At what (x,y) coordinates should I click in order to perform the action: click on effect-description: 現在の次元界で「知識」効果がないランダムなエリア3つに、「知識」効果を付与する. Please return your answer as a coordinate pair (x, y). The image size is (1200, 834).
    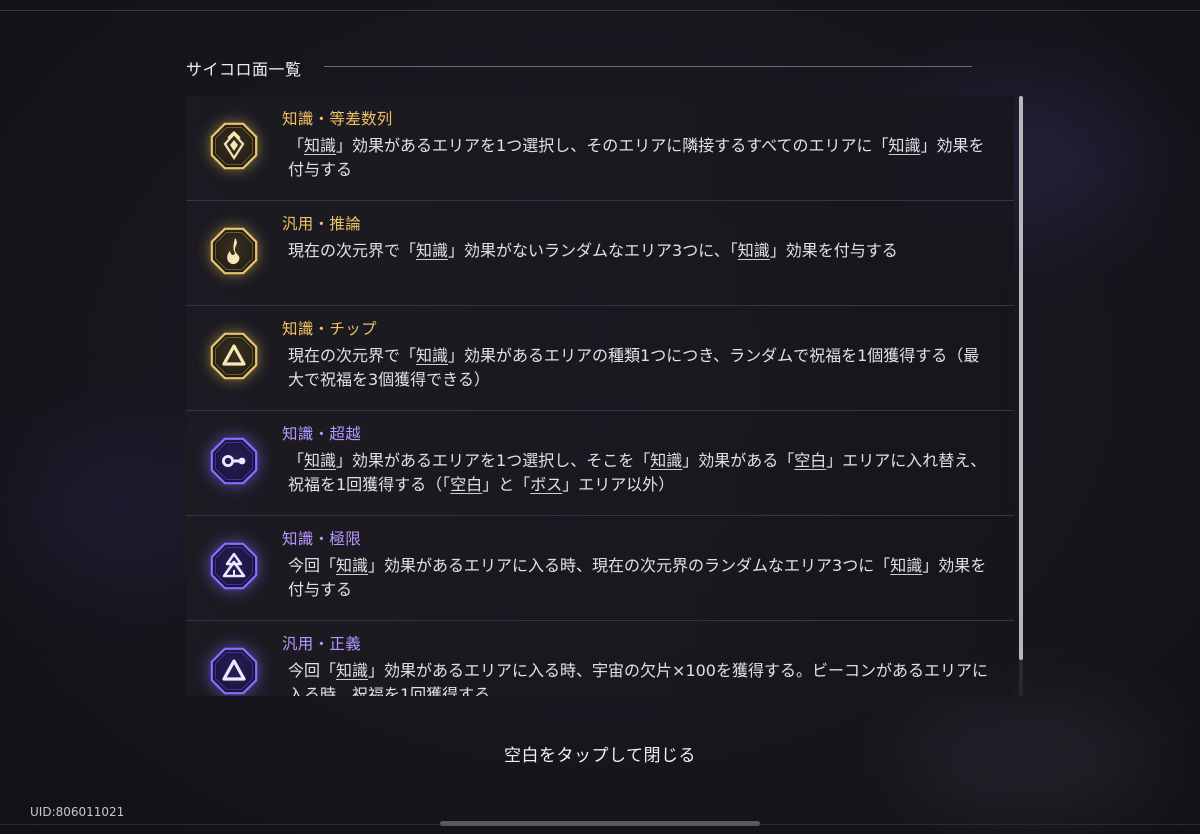
    Looking at the image, I should click on (638, 251).